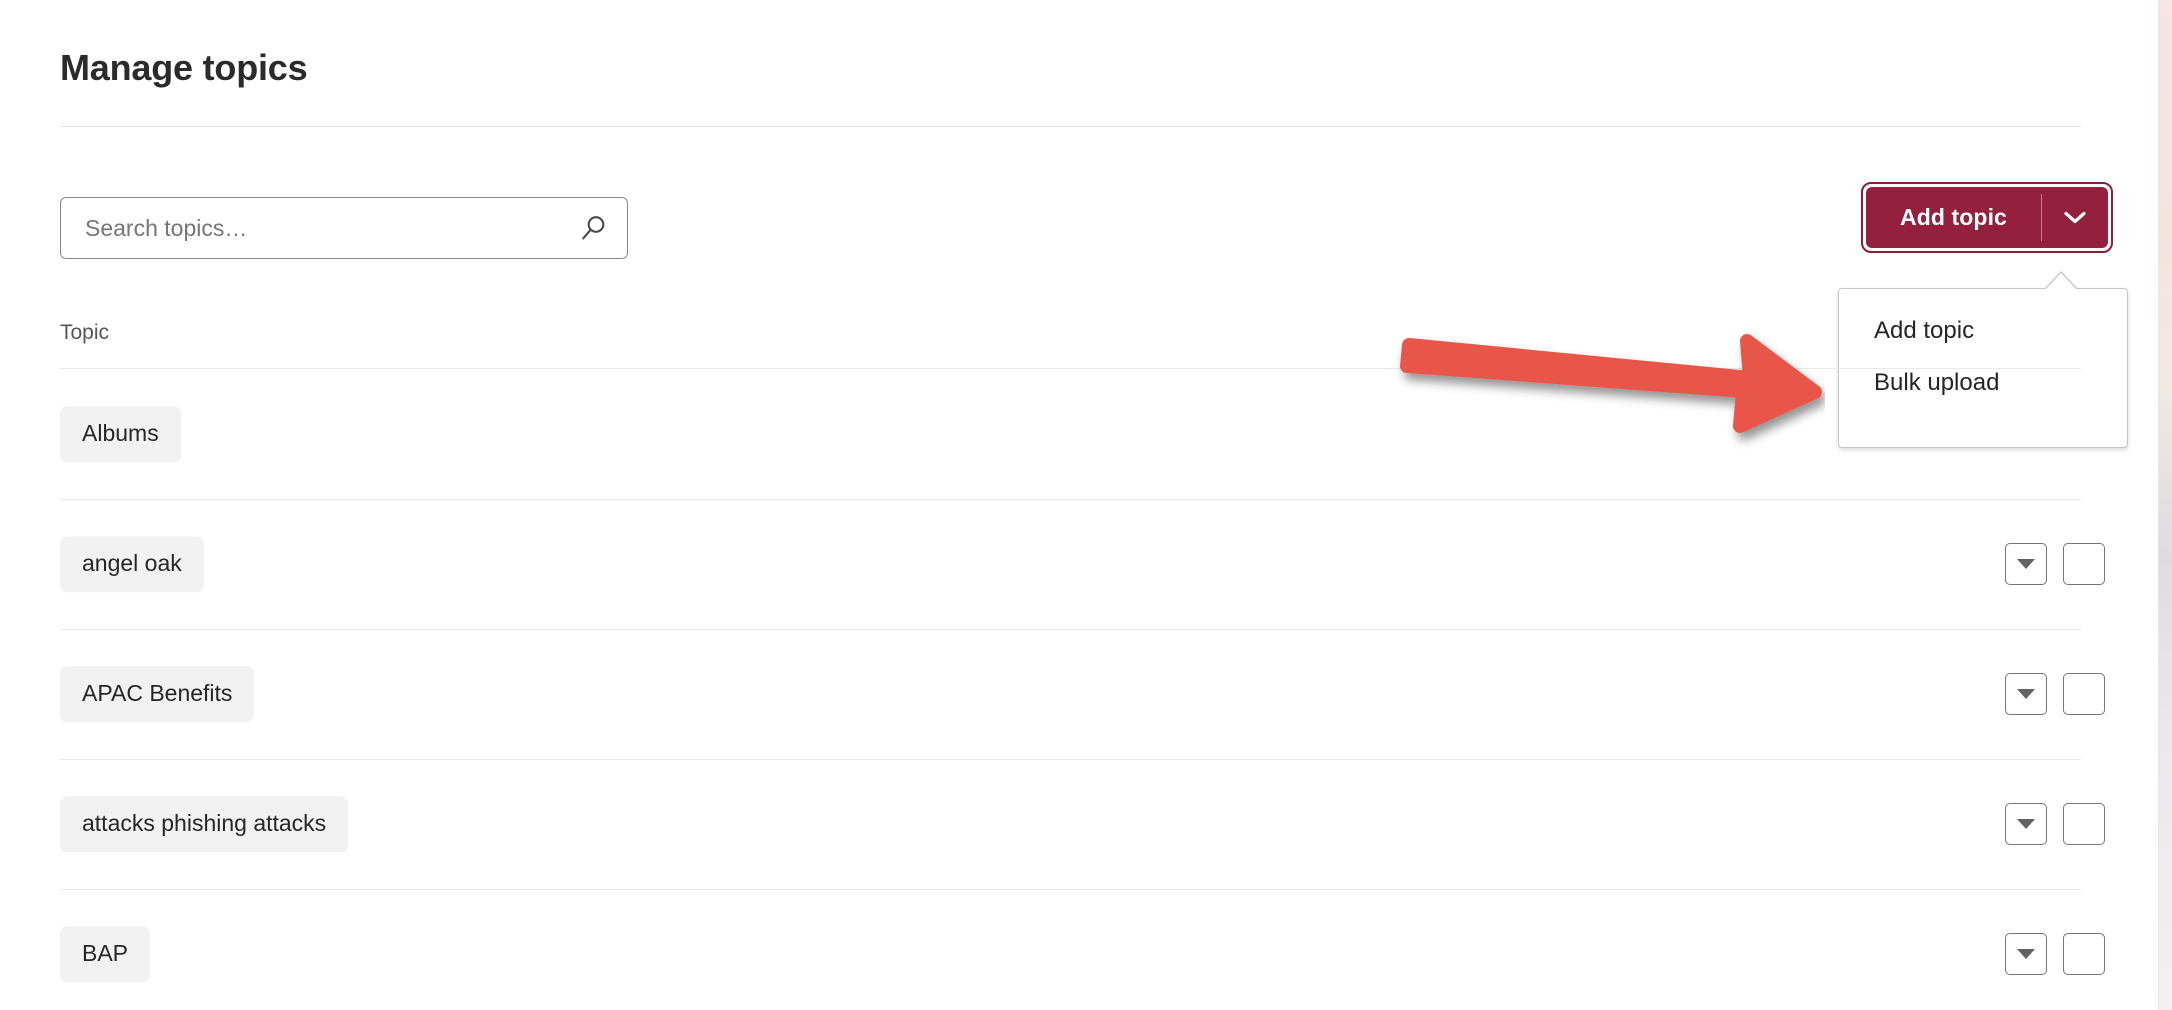 The height and width of the screenshot is (1010, 2172). What do you see at coordinates (2165, 505) in the screenshot?
I see `viewport-right-edge` at bounding box center [2165, 505].